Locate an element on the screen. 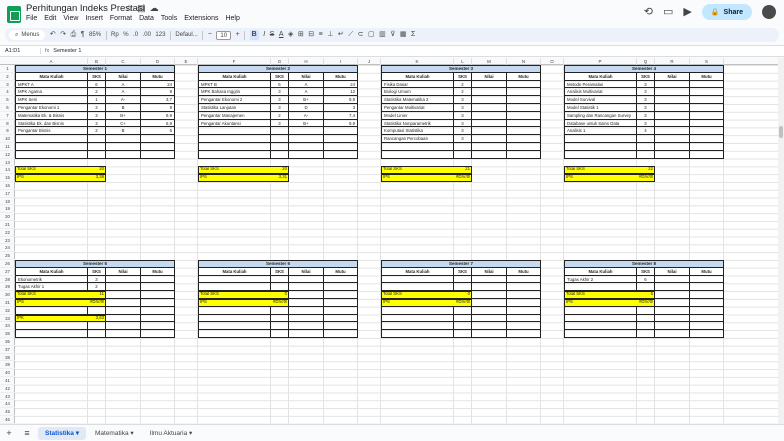 The width and height of the screenshot is (784, 441). menu-edit: Edit is located at coordinates (50, 18).